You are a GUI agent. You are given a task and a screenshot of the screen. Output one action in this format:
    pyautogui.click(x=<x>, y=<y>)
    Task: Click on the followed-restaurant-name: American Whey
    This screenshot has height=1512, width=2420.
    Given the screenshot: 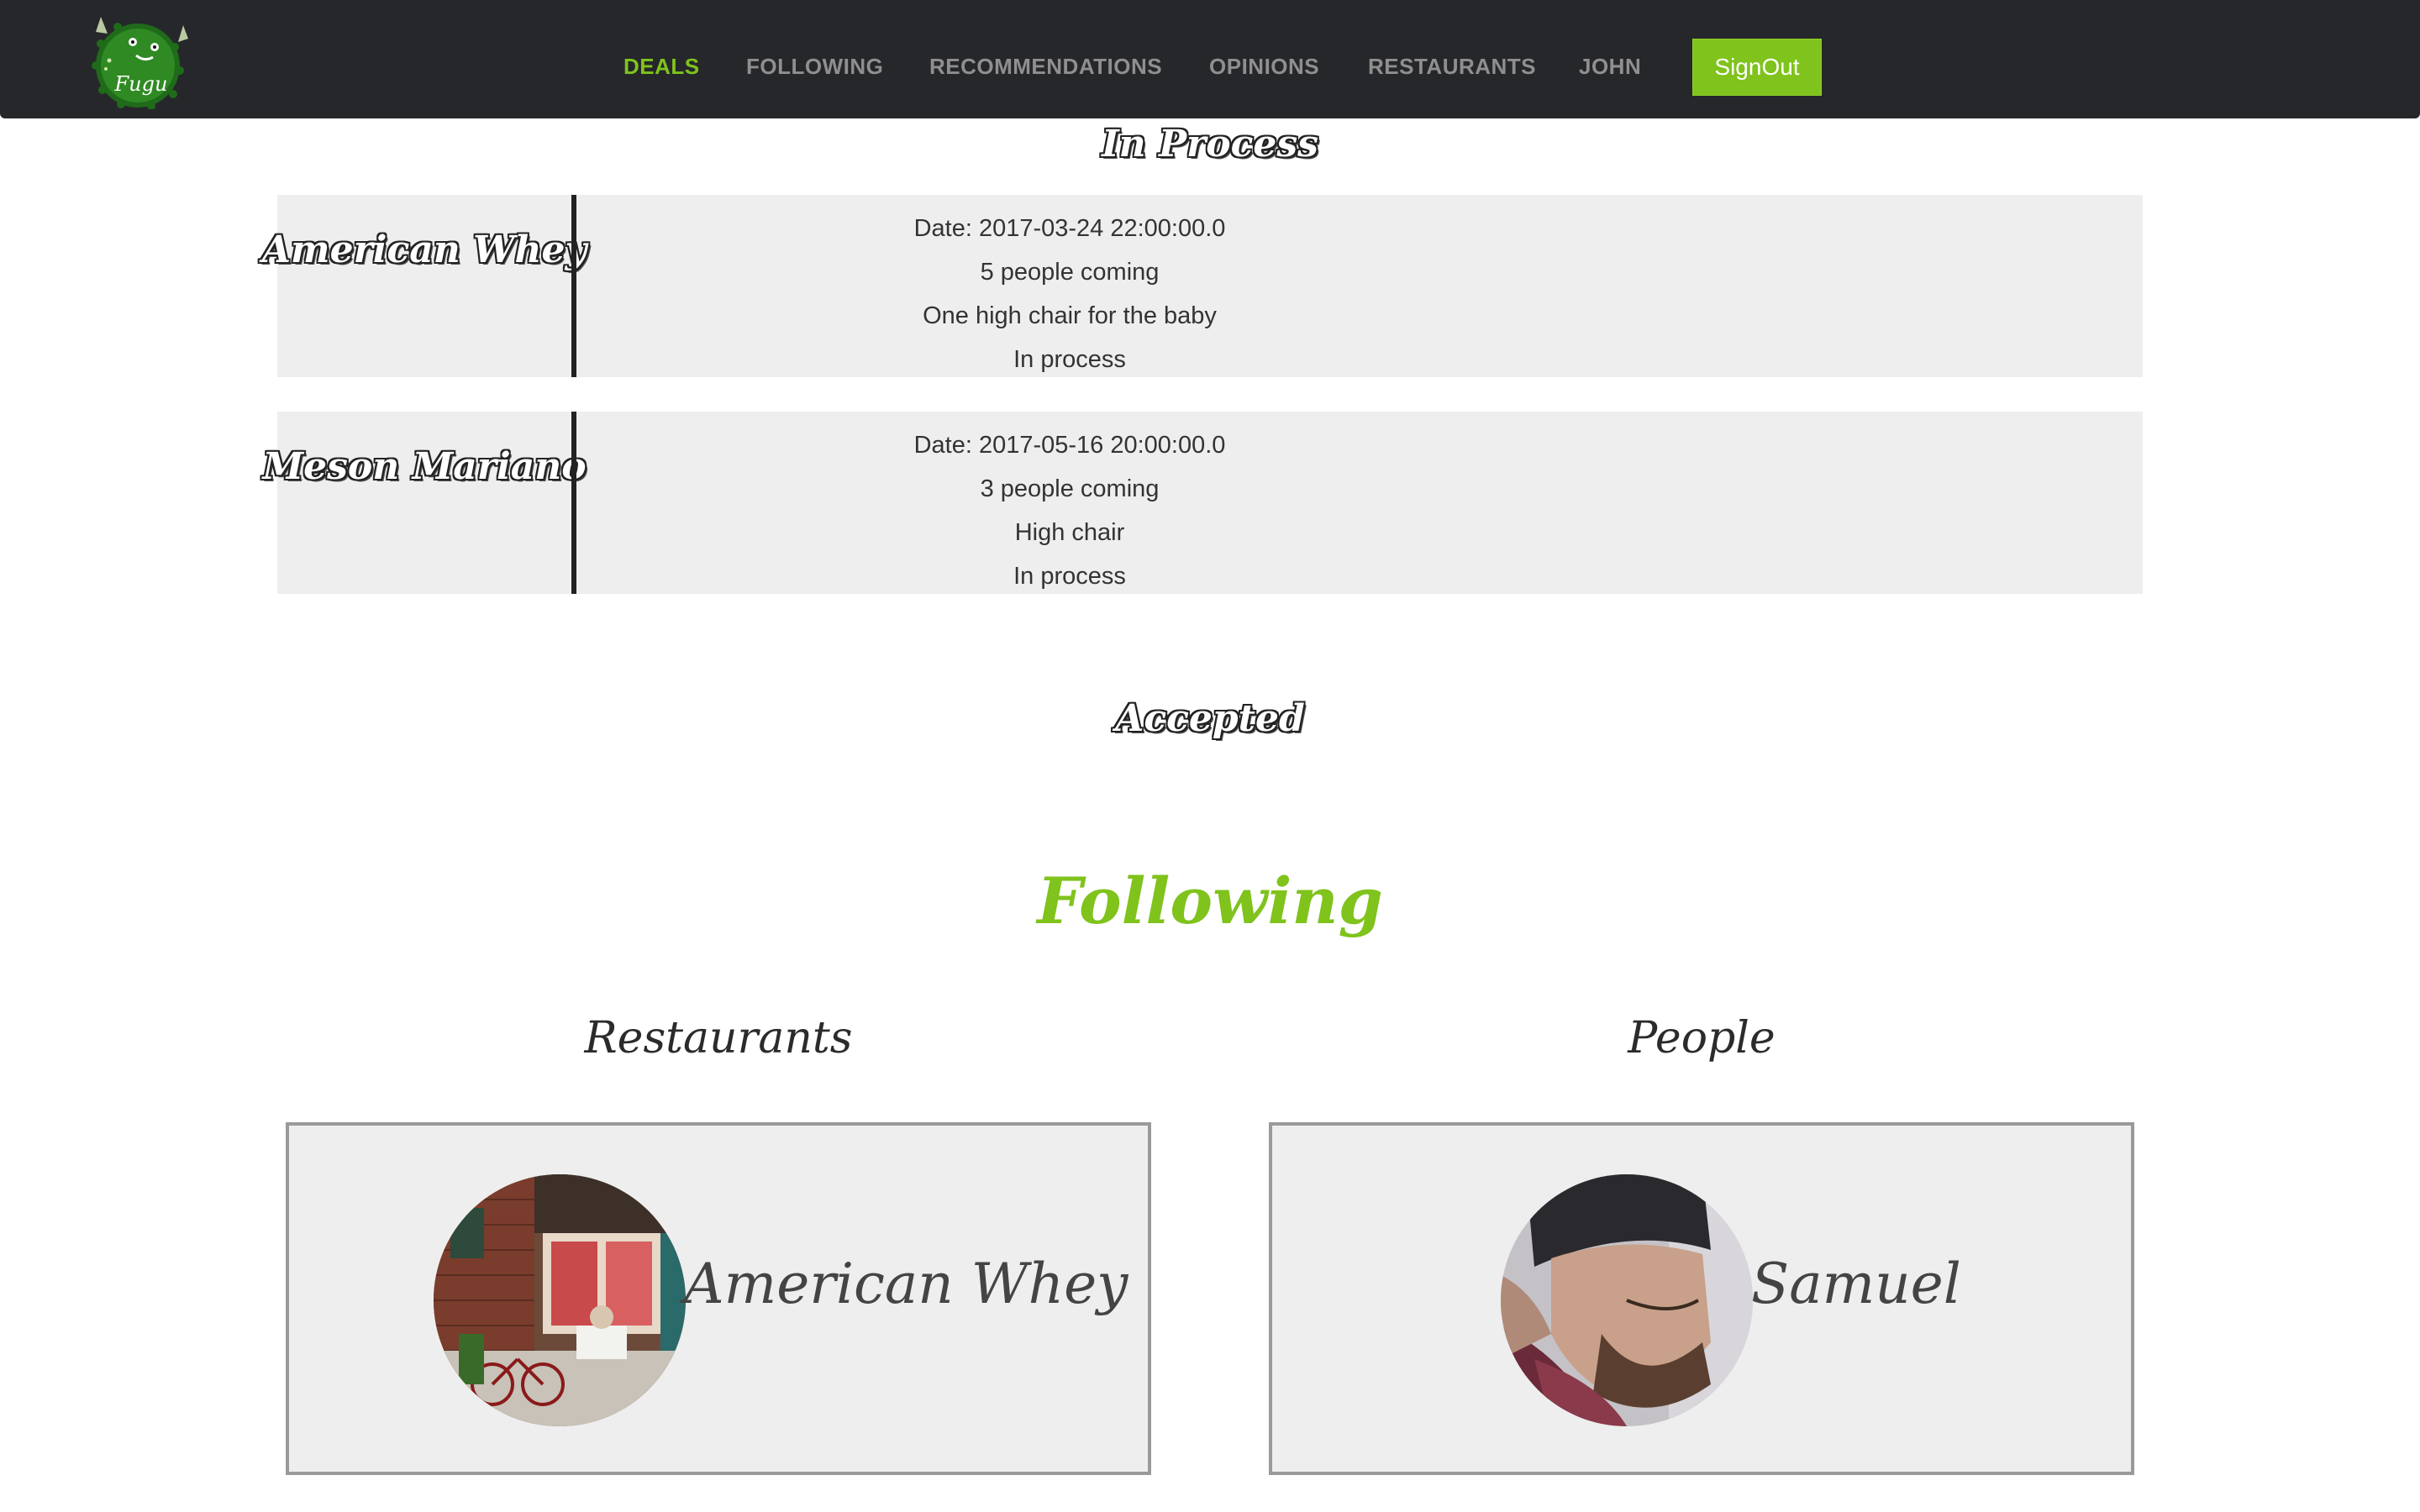 What is the action you would take?
    pyautogui.click(x=906, y=1284)
    